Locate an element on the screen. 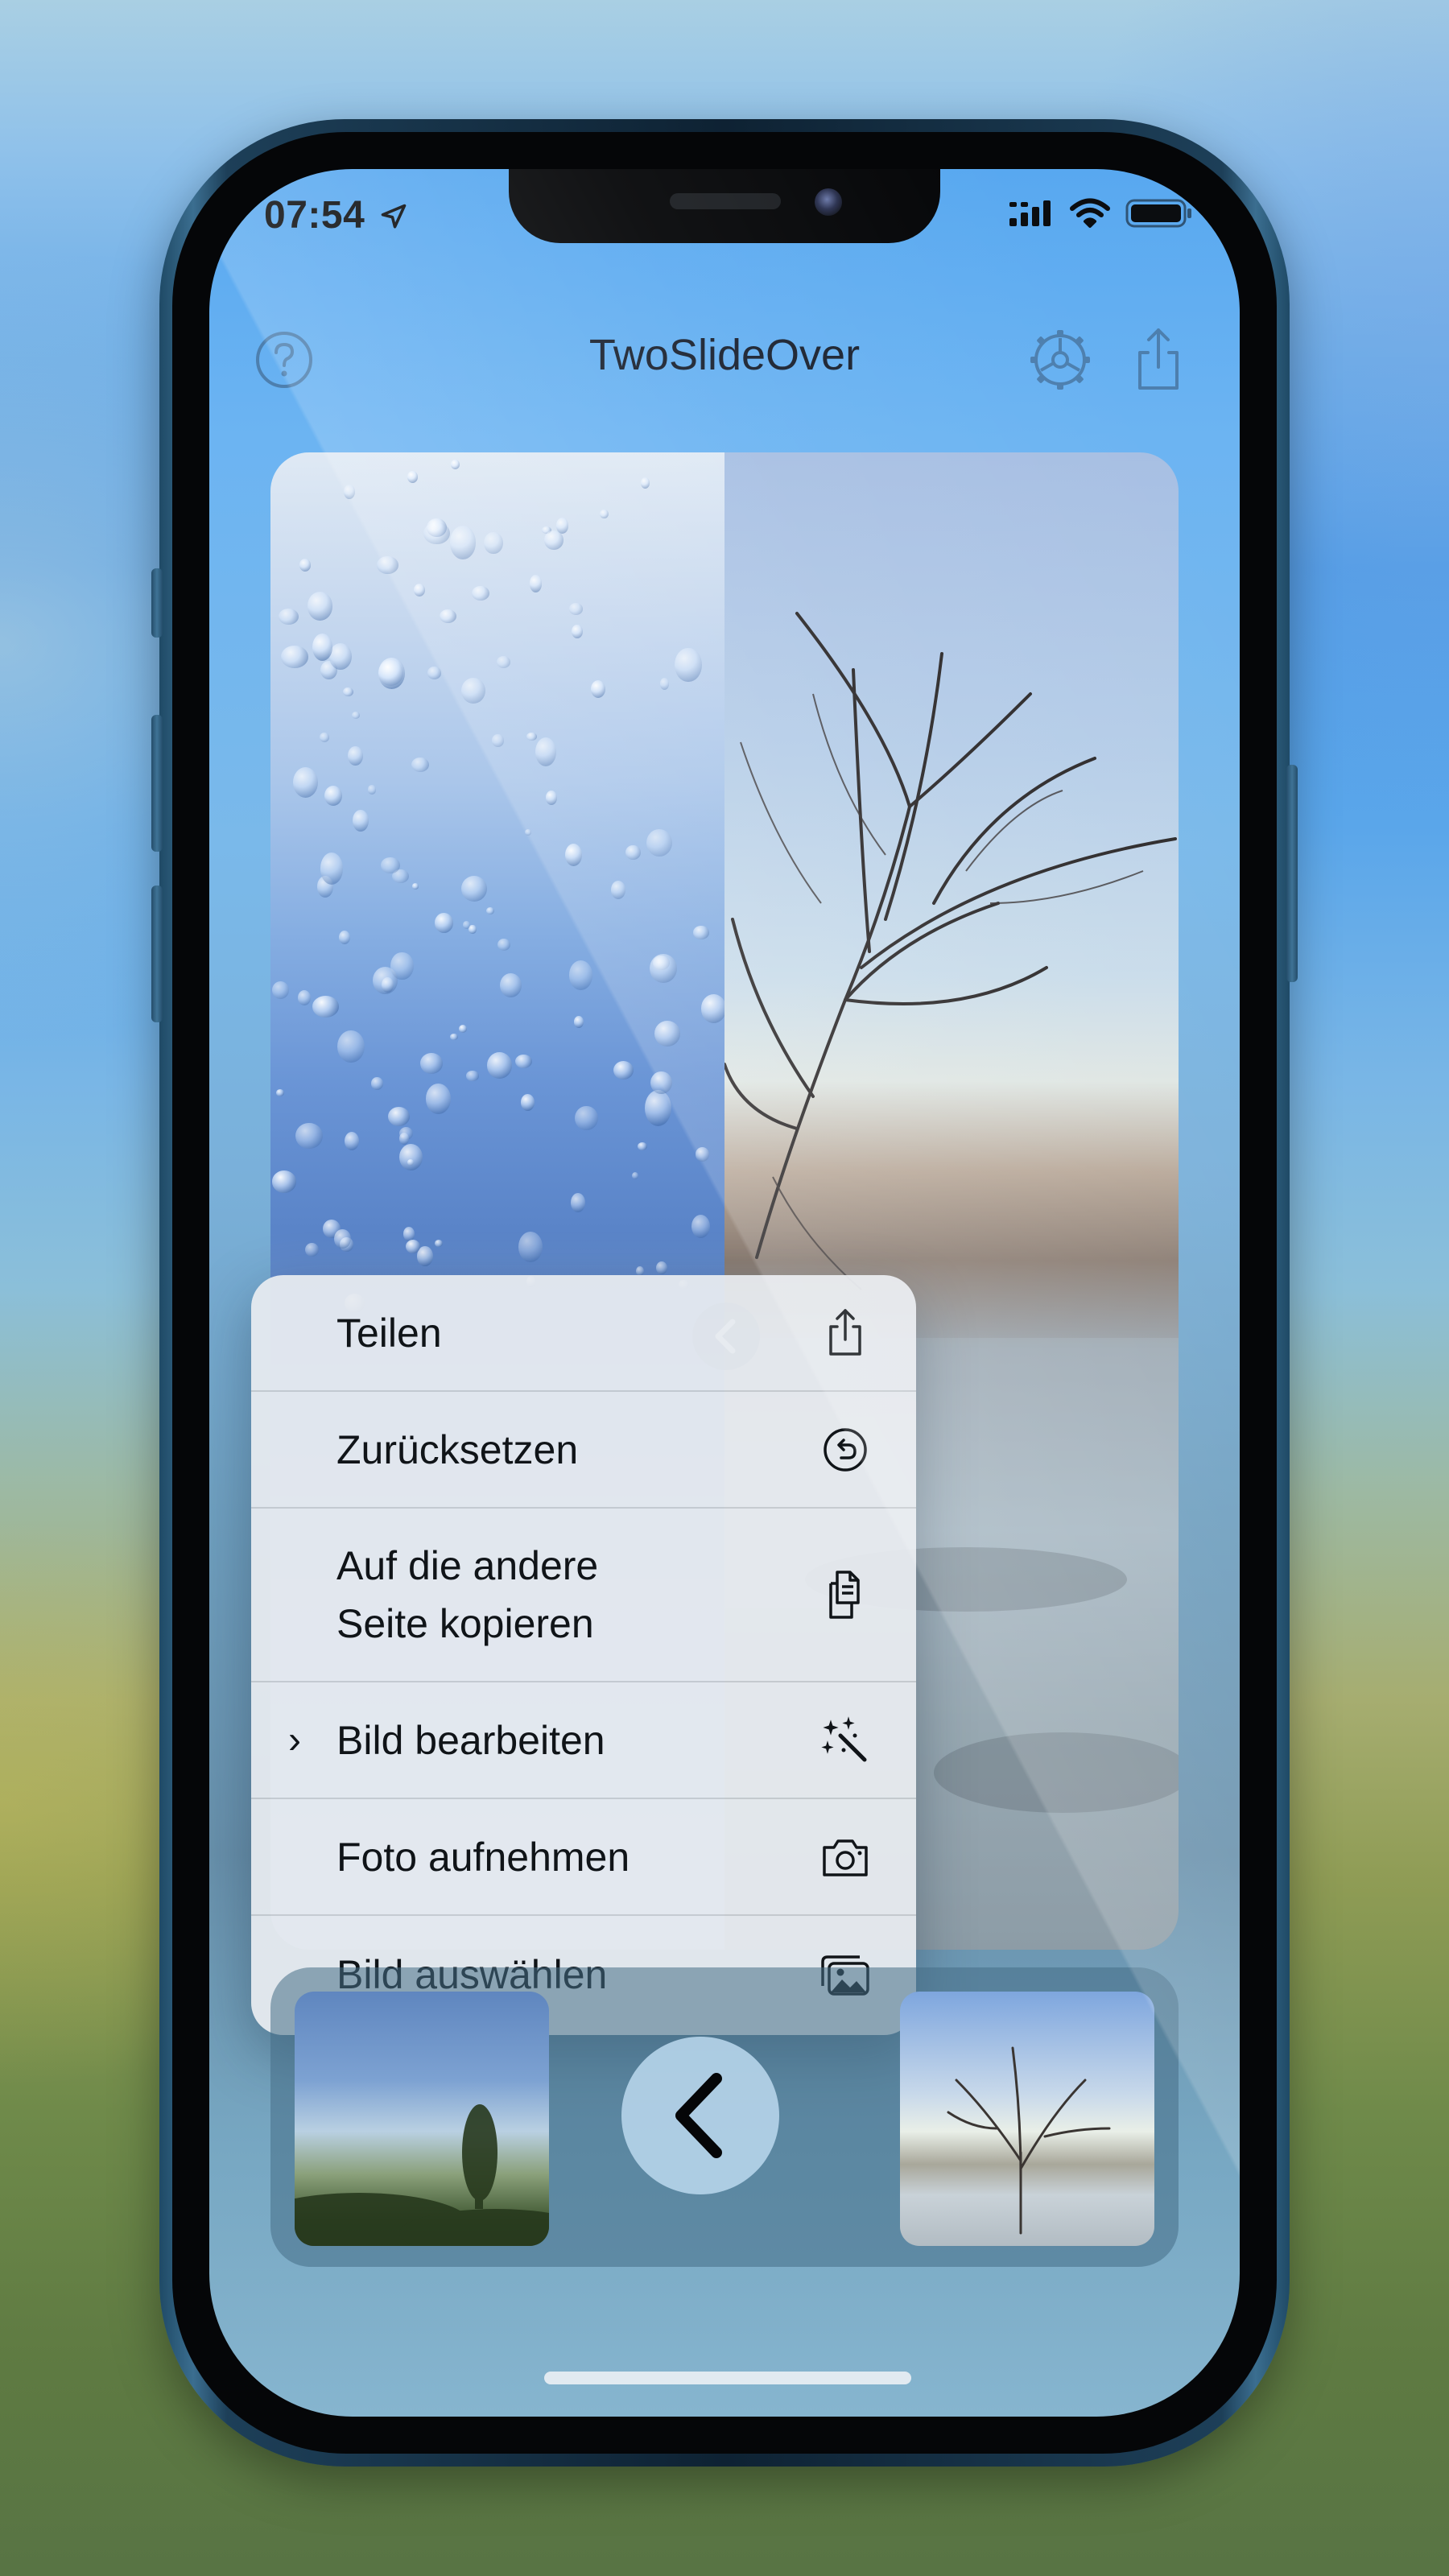  volume-down-button is located at coordinates (157, 954).